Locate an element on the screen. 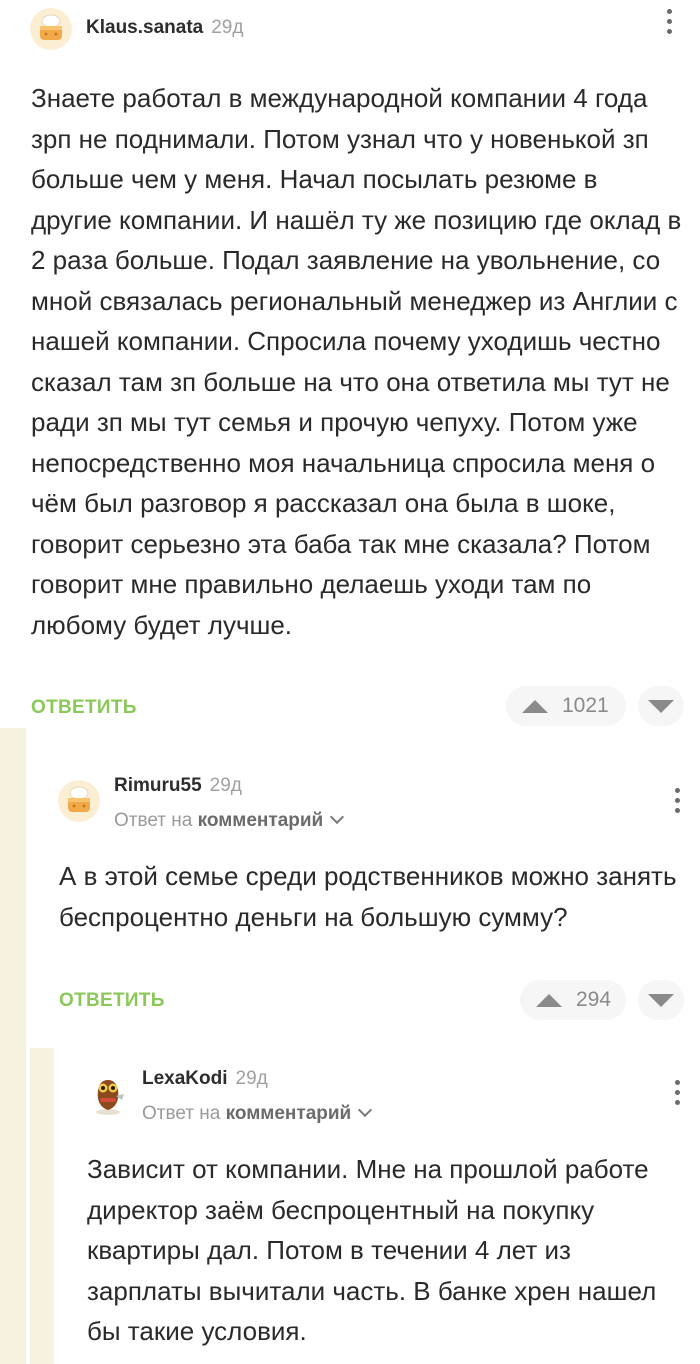 The width and height of the screenshot is (700, 1364). upvote-button: 294 is located at coordinates (573, 1000).